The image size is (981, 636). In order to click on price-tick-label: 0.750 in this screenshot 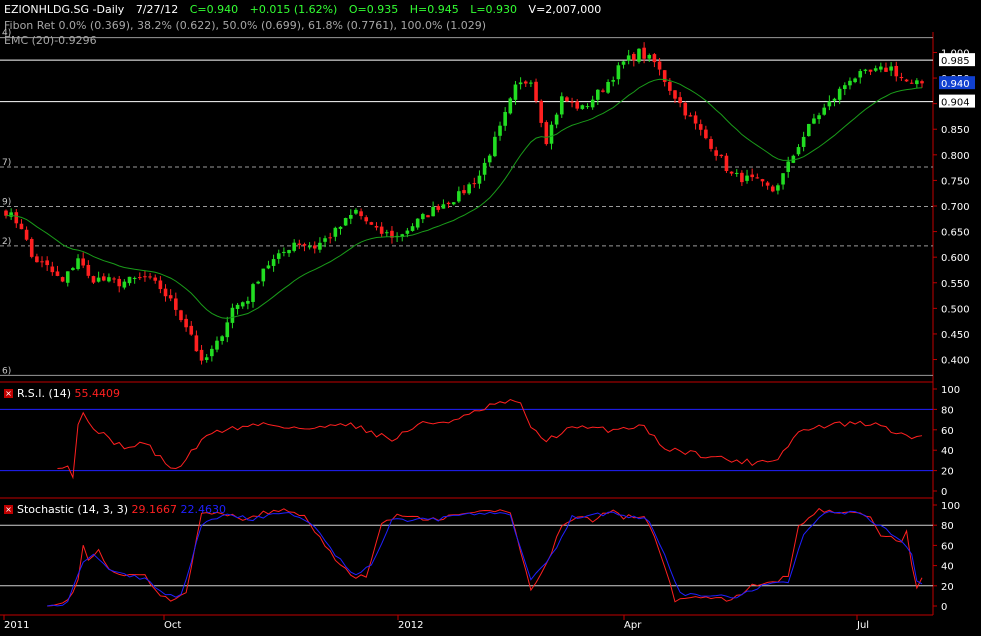, I will do `click(955, 181)`.